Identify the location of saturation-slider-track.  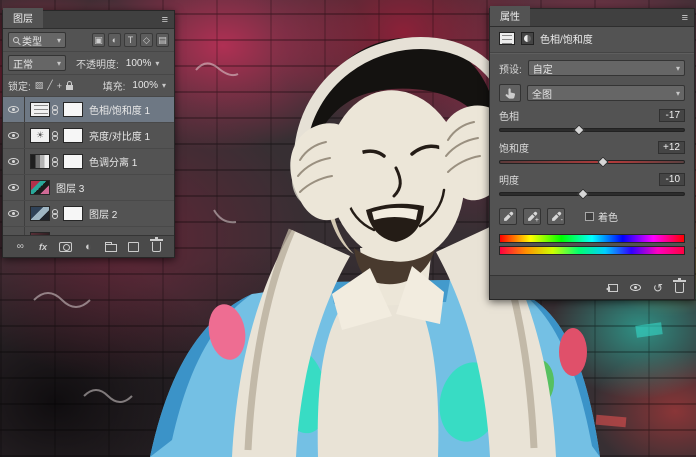
(592, 162).